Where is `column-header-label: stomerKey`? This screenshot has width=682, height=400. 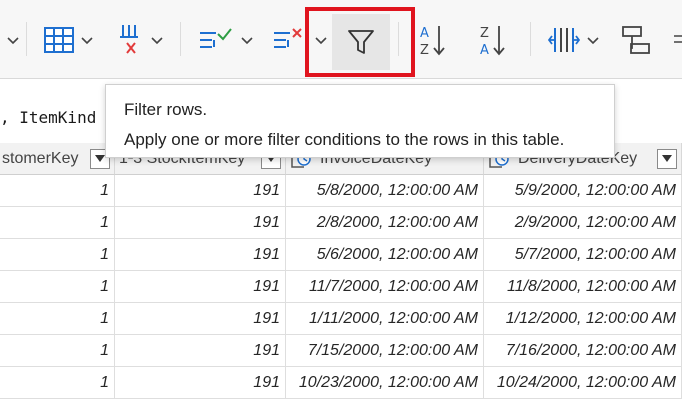
column-header-label: stomerKey is located at coordinates (40, 158).